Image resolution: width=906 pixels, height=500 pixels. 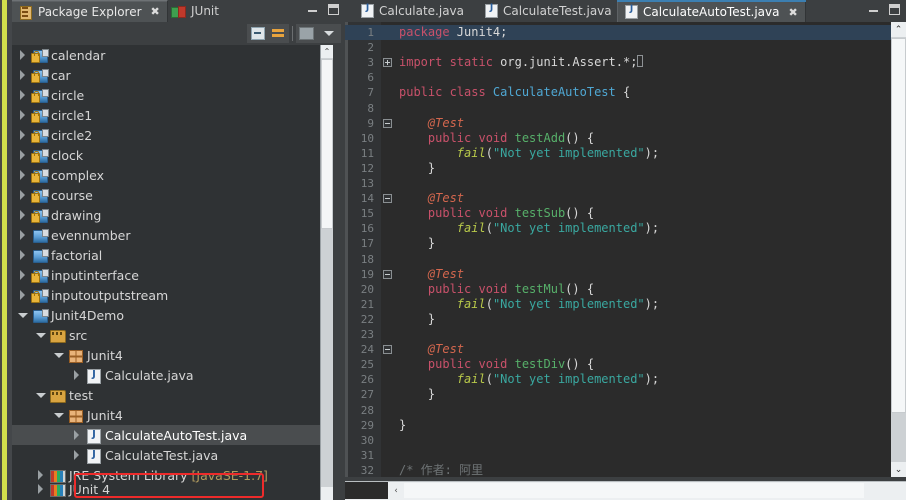 What do you see at coordinates (312, 9) in the screenshot?
I see `minimize-icon` at bounding box center [312, 9].